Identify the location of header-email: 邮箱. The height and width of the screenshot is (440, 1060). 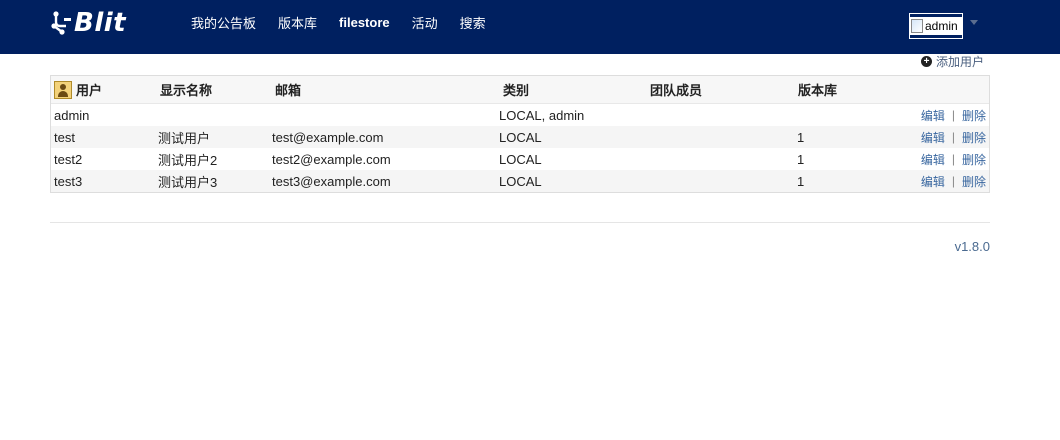
(288, 90).